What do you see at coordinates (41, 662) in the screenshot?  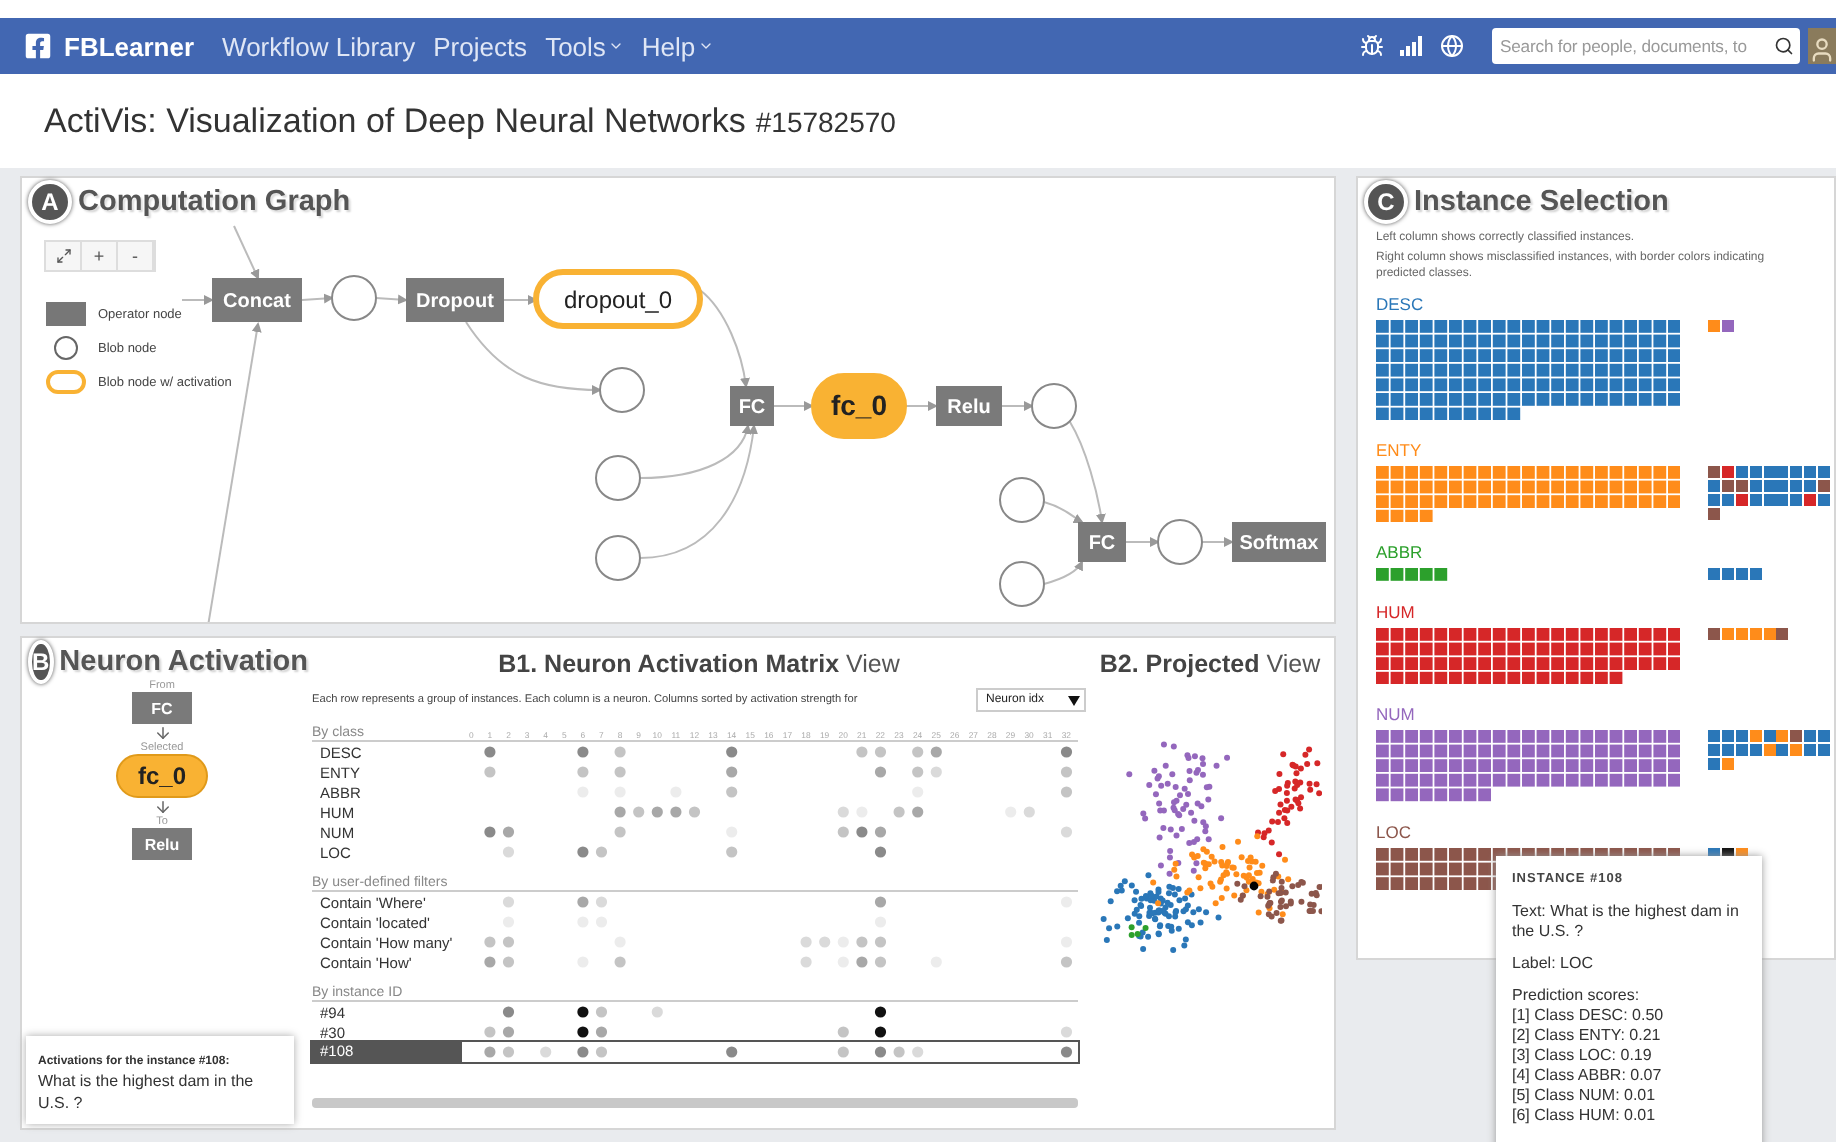 I see `section-badge: B` at bounding box center [41, 662].